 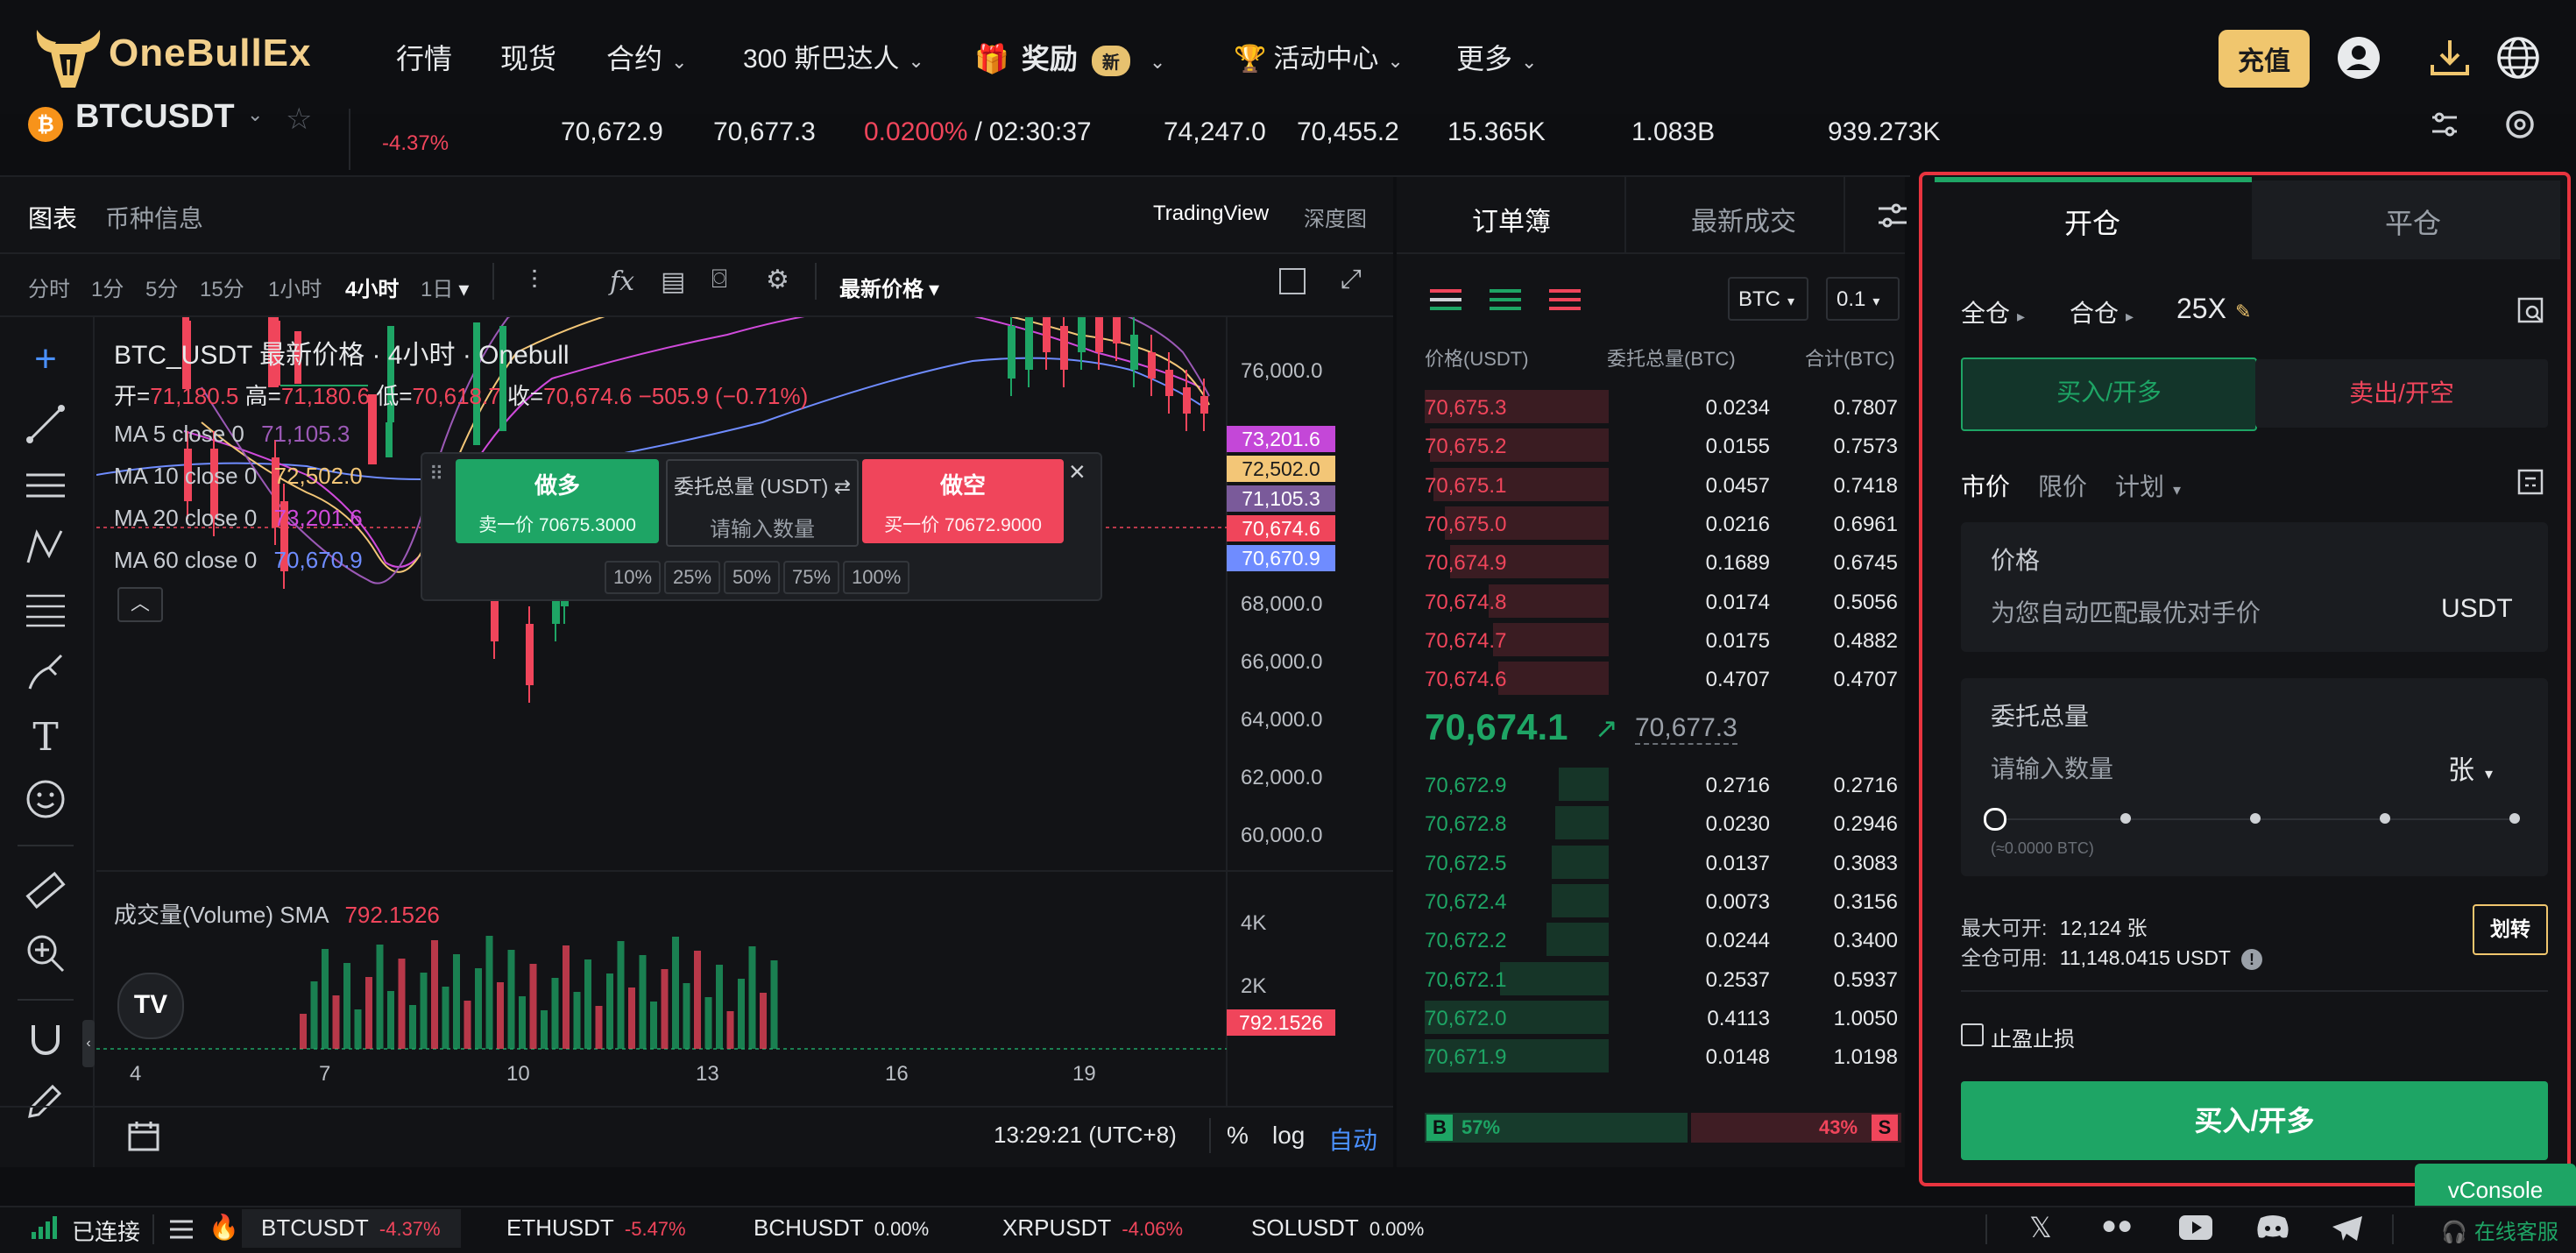 I want to click on youtube-icon, so click(x=2195, y=1227).